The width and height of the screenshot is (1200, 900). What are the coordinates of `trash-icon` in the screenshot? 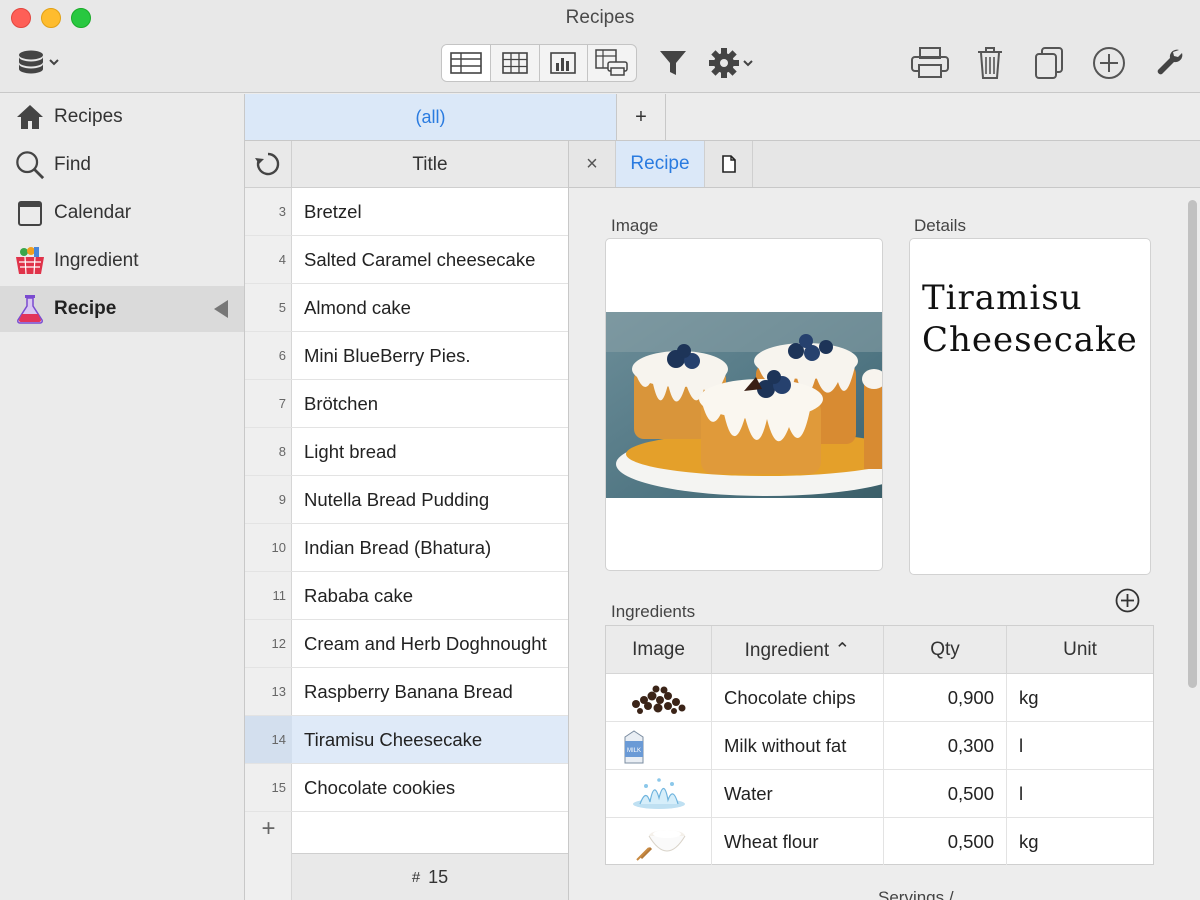 It's located at (990, 63).